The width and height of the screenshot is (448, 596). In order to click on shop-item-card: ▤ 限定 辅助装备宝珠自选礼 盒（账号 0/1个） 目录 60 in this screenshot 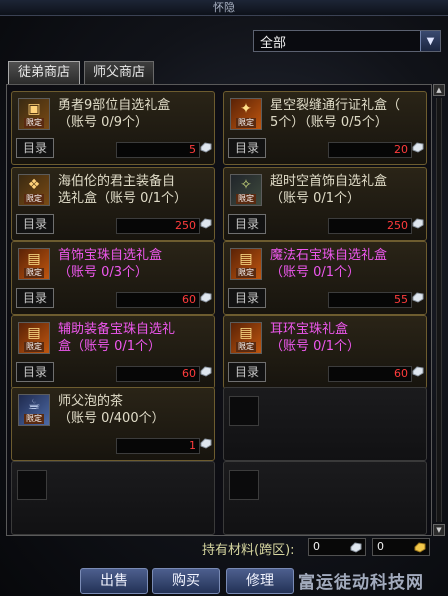, I will do `click(113, 352)`.